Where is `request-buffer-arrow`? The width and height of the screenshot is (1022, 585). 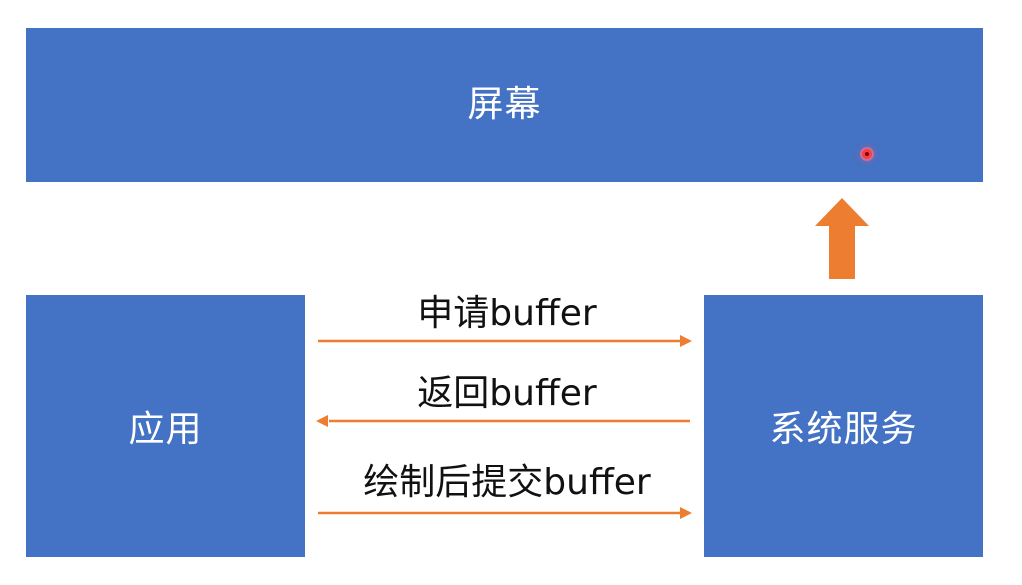 request-buffer-arrow is located at coordinates (505, 341).